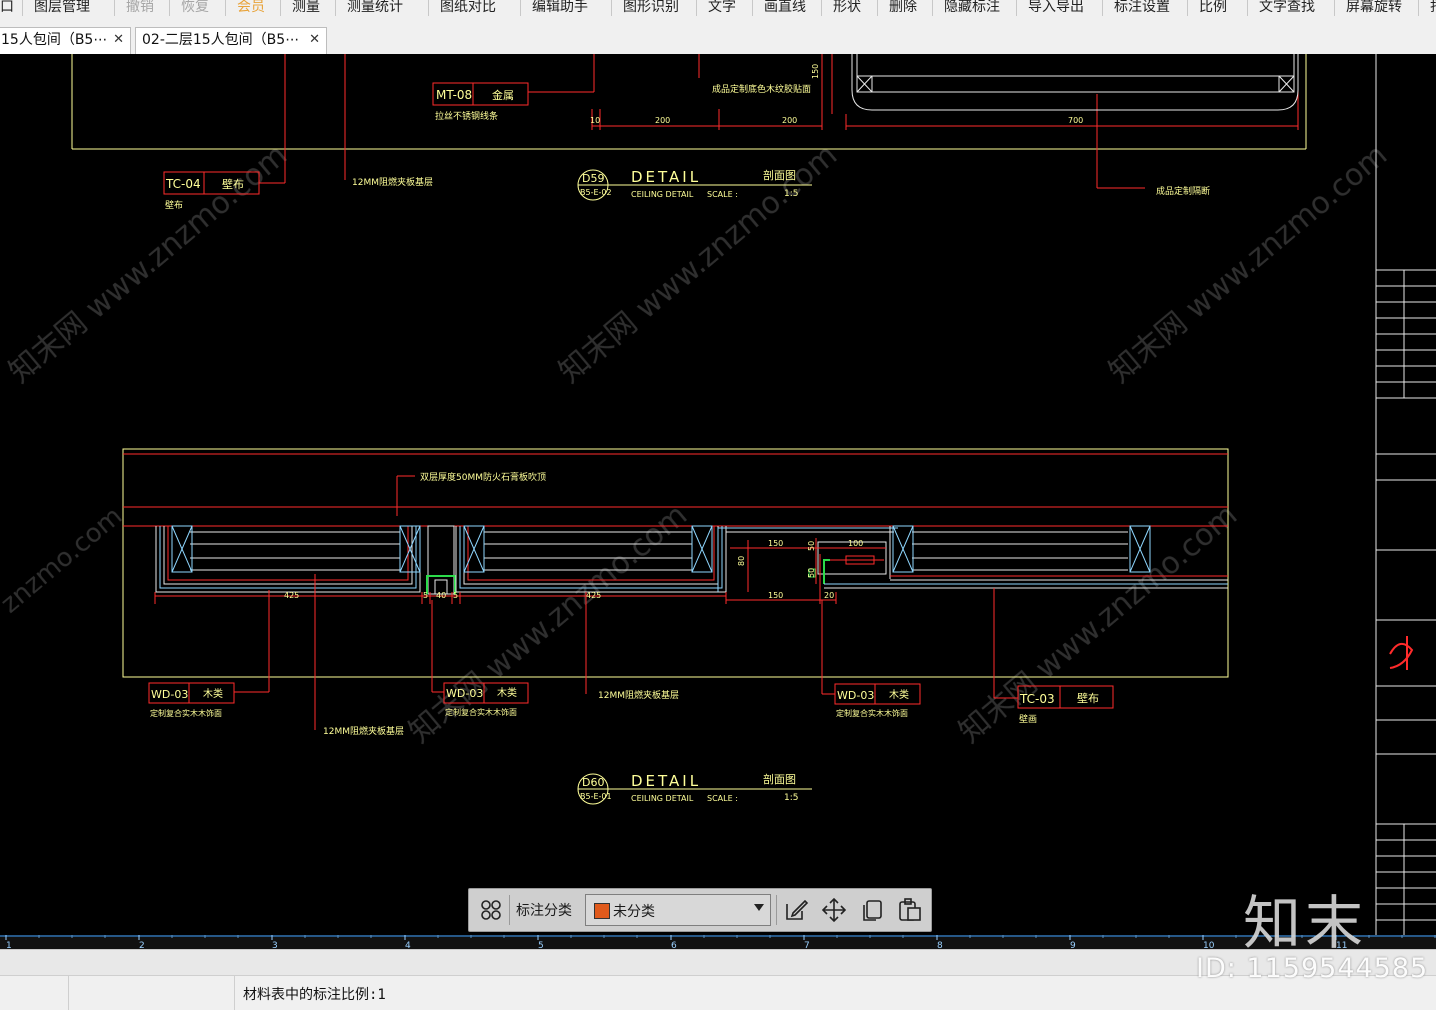 The width and height of the screenshot is (1436, 1010). Describe the element at coordinates (761, 89) in the screenshot. I see `note-finished-top: 成品定制底色木纹胶贴面` at that location.